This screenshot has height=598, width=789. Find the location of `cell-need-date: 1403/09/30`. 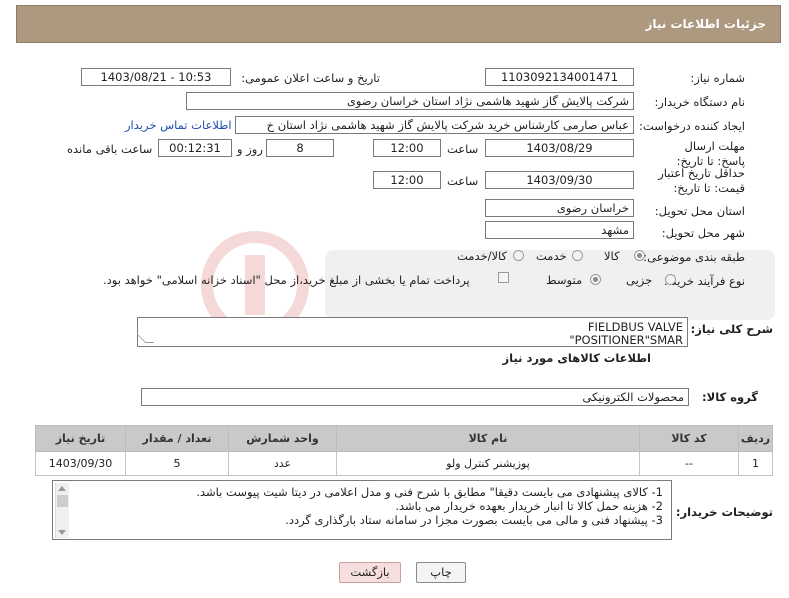

cell-need-date: 1403/09/30 is located at coordinates (80, 463).